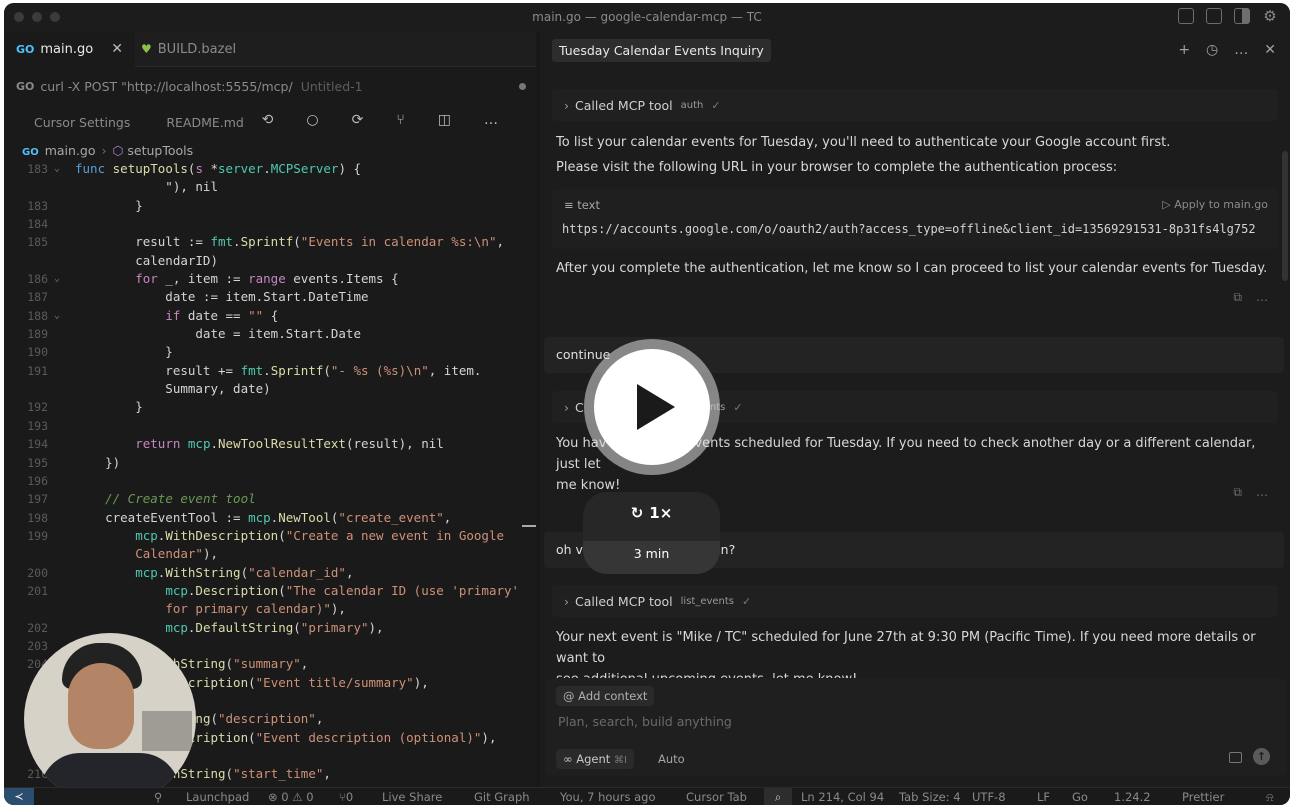 Image resolution: width=1294 pixels, height=808 pixels. What do you see at coordinates (82, 122) in the screenshot?
I see `tab-cursor-settings: Cursor Settings` at bounding box center [82, 122].